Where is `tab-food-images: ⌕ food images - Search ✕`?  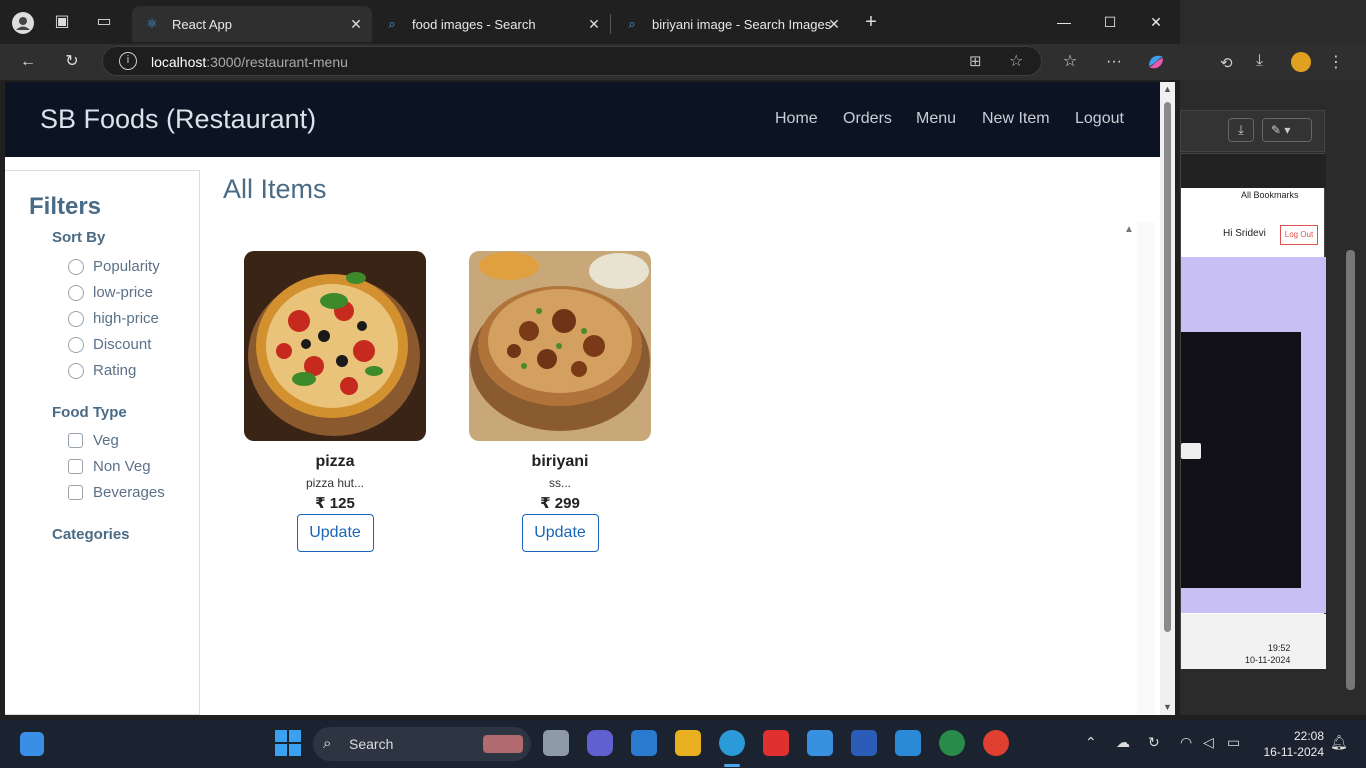
tab-food-images: ⌕ food images - Search ✕ is located at coordinates (491, 24).